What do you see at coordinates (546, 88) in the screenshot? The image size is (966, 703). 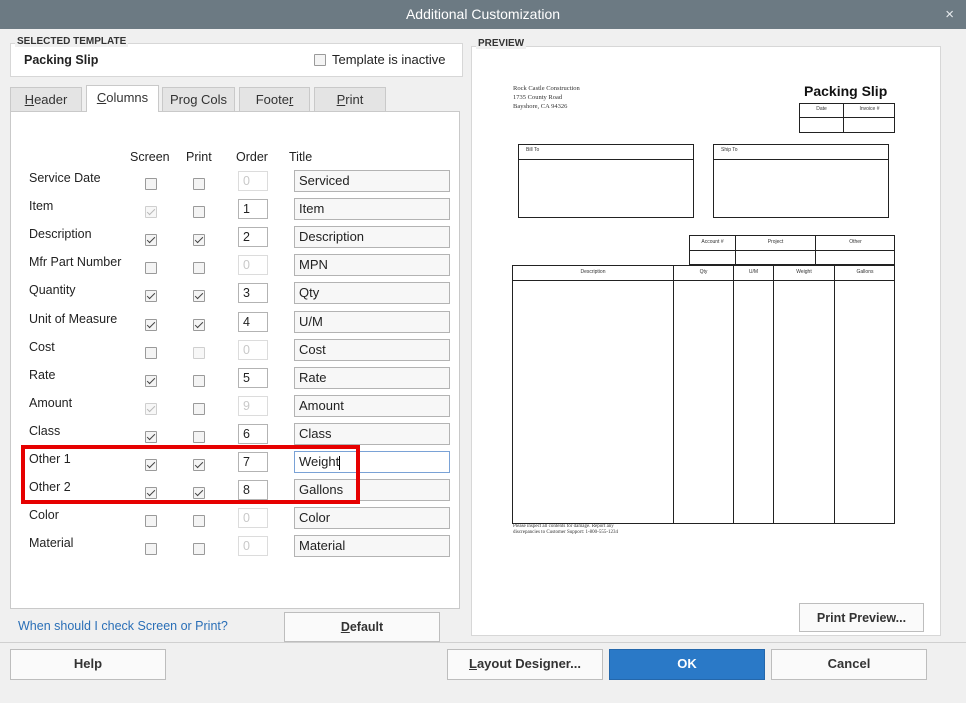 I see `company-name: Rock Castle Construction` at bounding box center [546, 88].